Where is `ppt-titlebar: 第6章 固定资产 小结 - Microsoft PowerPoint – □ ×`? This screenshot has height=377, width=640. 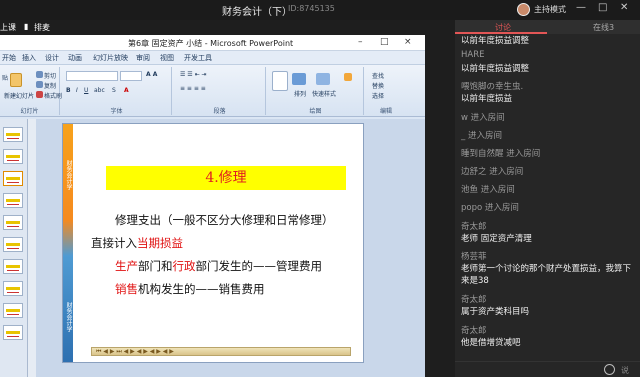 ppt-titlebar: 第6章 固定资产 小结 - Microsoft PowerPoint – □ × is located at coordinates (212, 43).